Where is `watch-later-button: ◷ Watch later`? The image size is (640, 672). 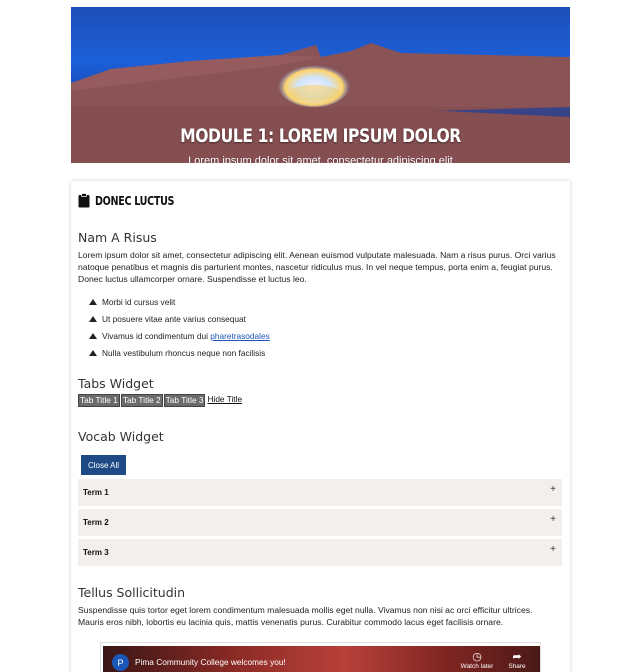 watch-later-button: ◷ Watch later is located at coordinates (477, 660).